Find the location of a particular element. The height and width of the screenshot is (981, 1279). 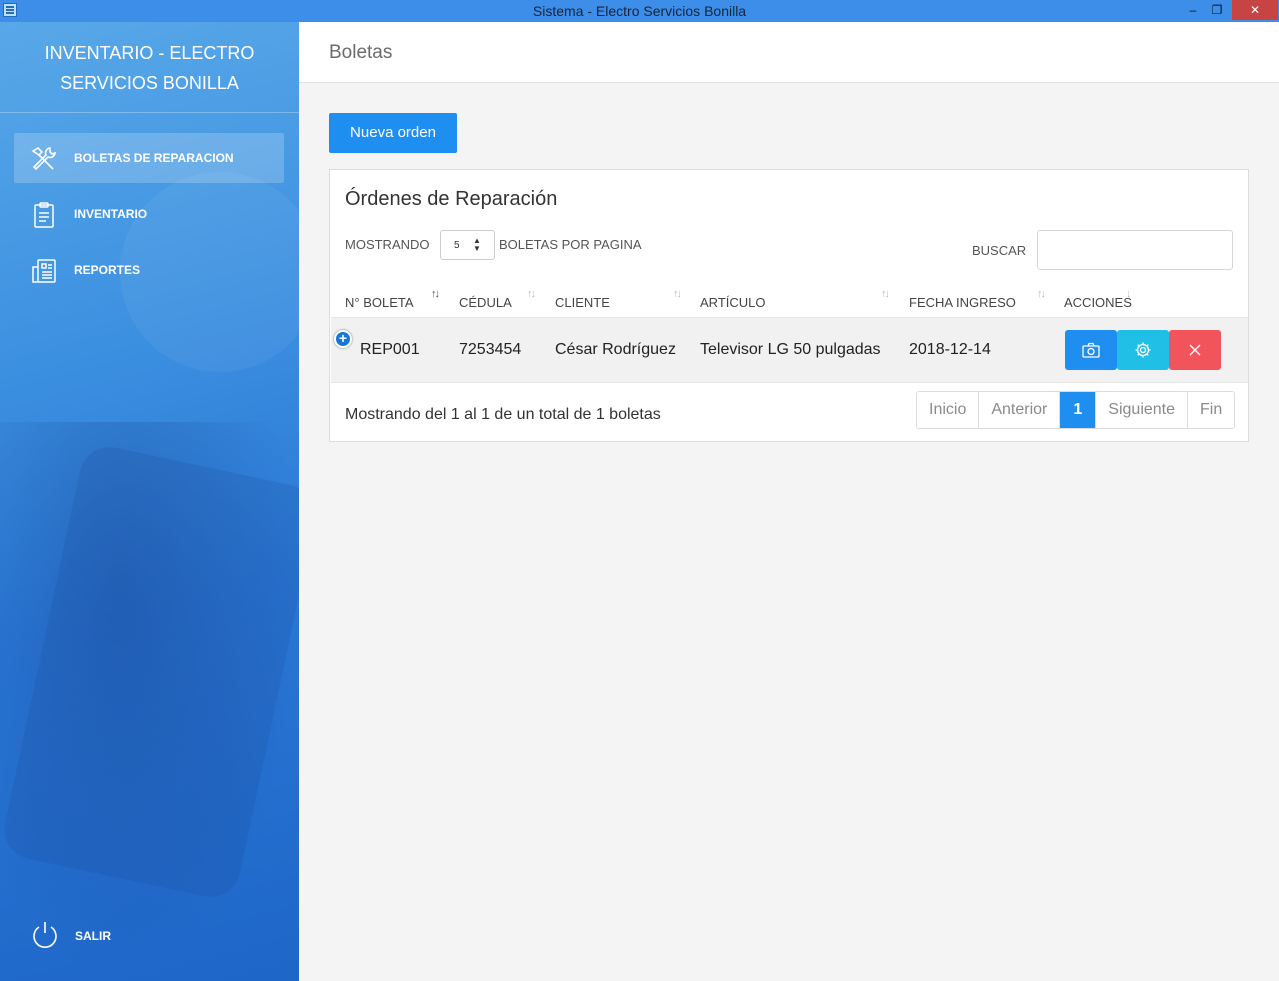

sidebar-item-label: INVENTARIO is located at coordinates (111, 214).